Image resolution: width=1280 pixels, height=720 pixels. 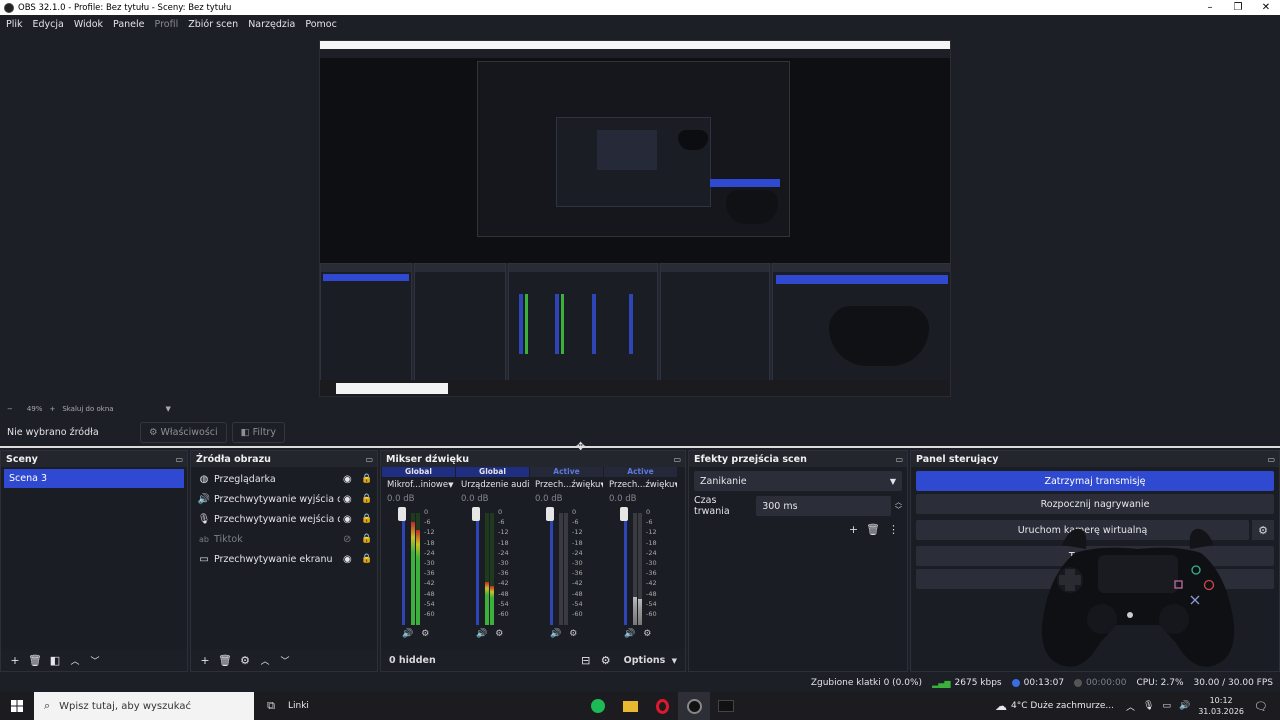 I want to click on remove-source-button: 🗑, so click(x=225, y=660).